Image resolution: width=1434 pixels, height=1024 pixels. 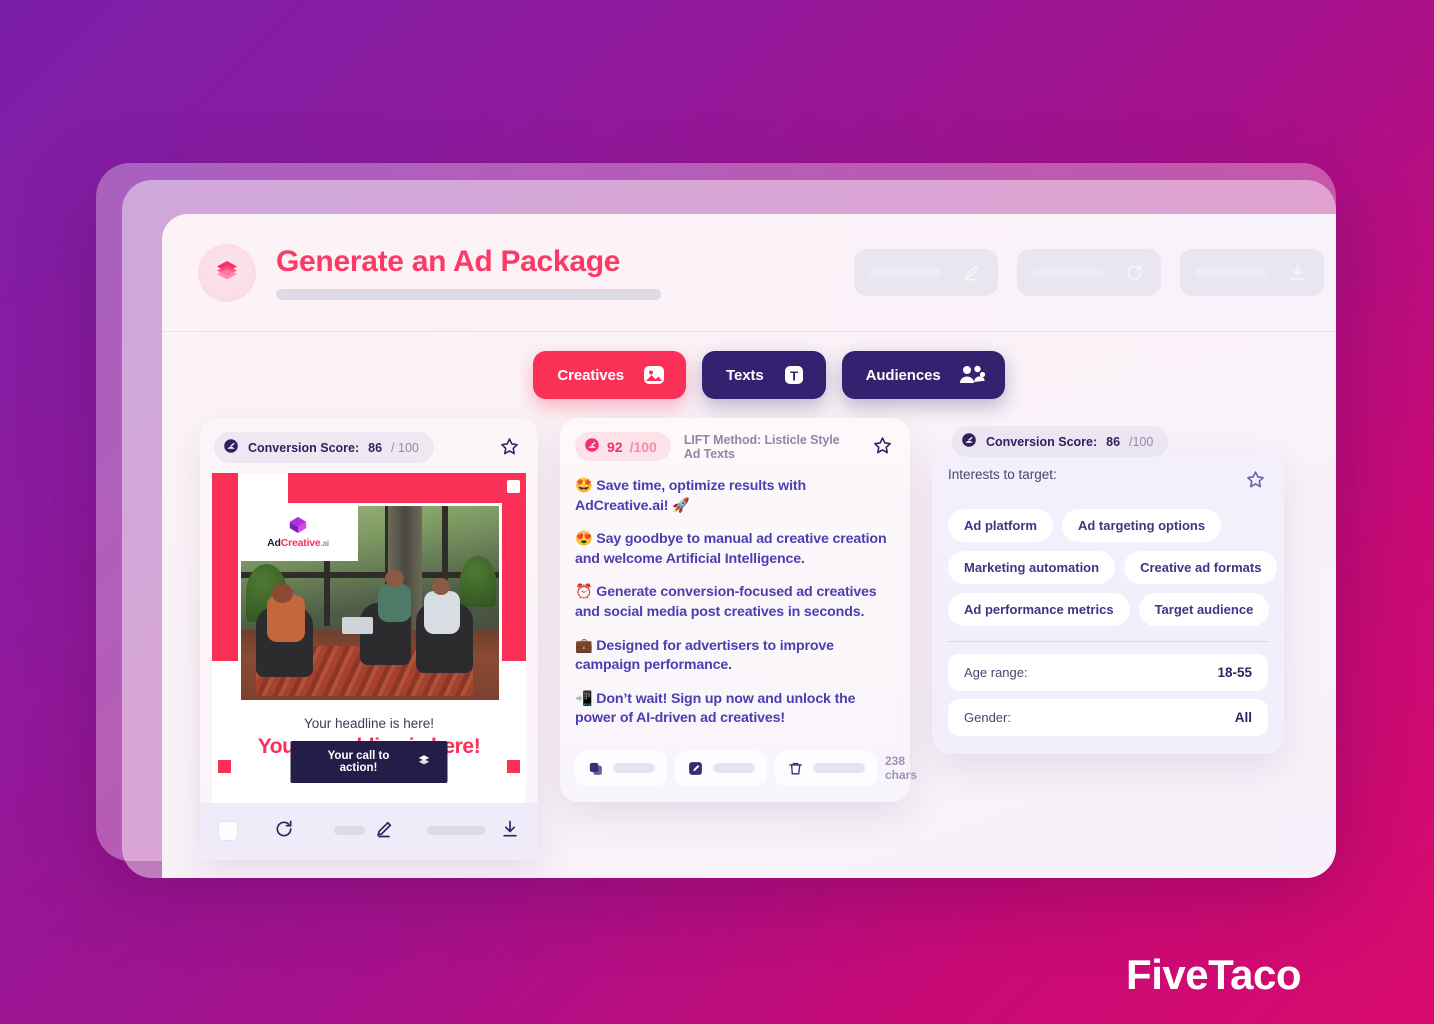 What do you see at coordinates (654, 375) in the screenshot?
I see `image-icon` at bounding box center [654, 375].